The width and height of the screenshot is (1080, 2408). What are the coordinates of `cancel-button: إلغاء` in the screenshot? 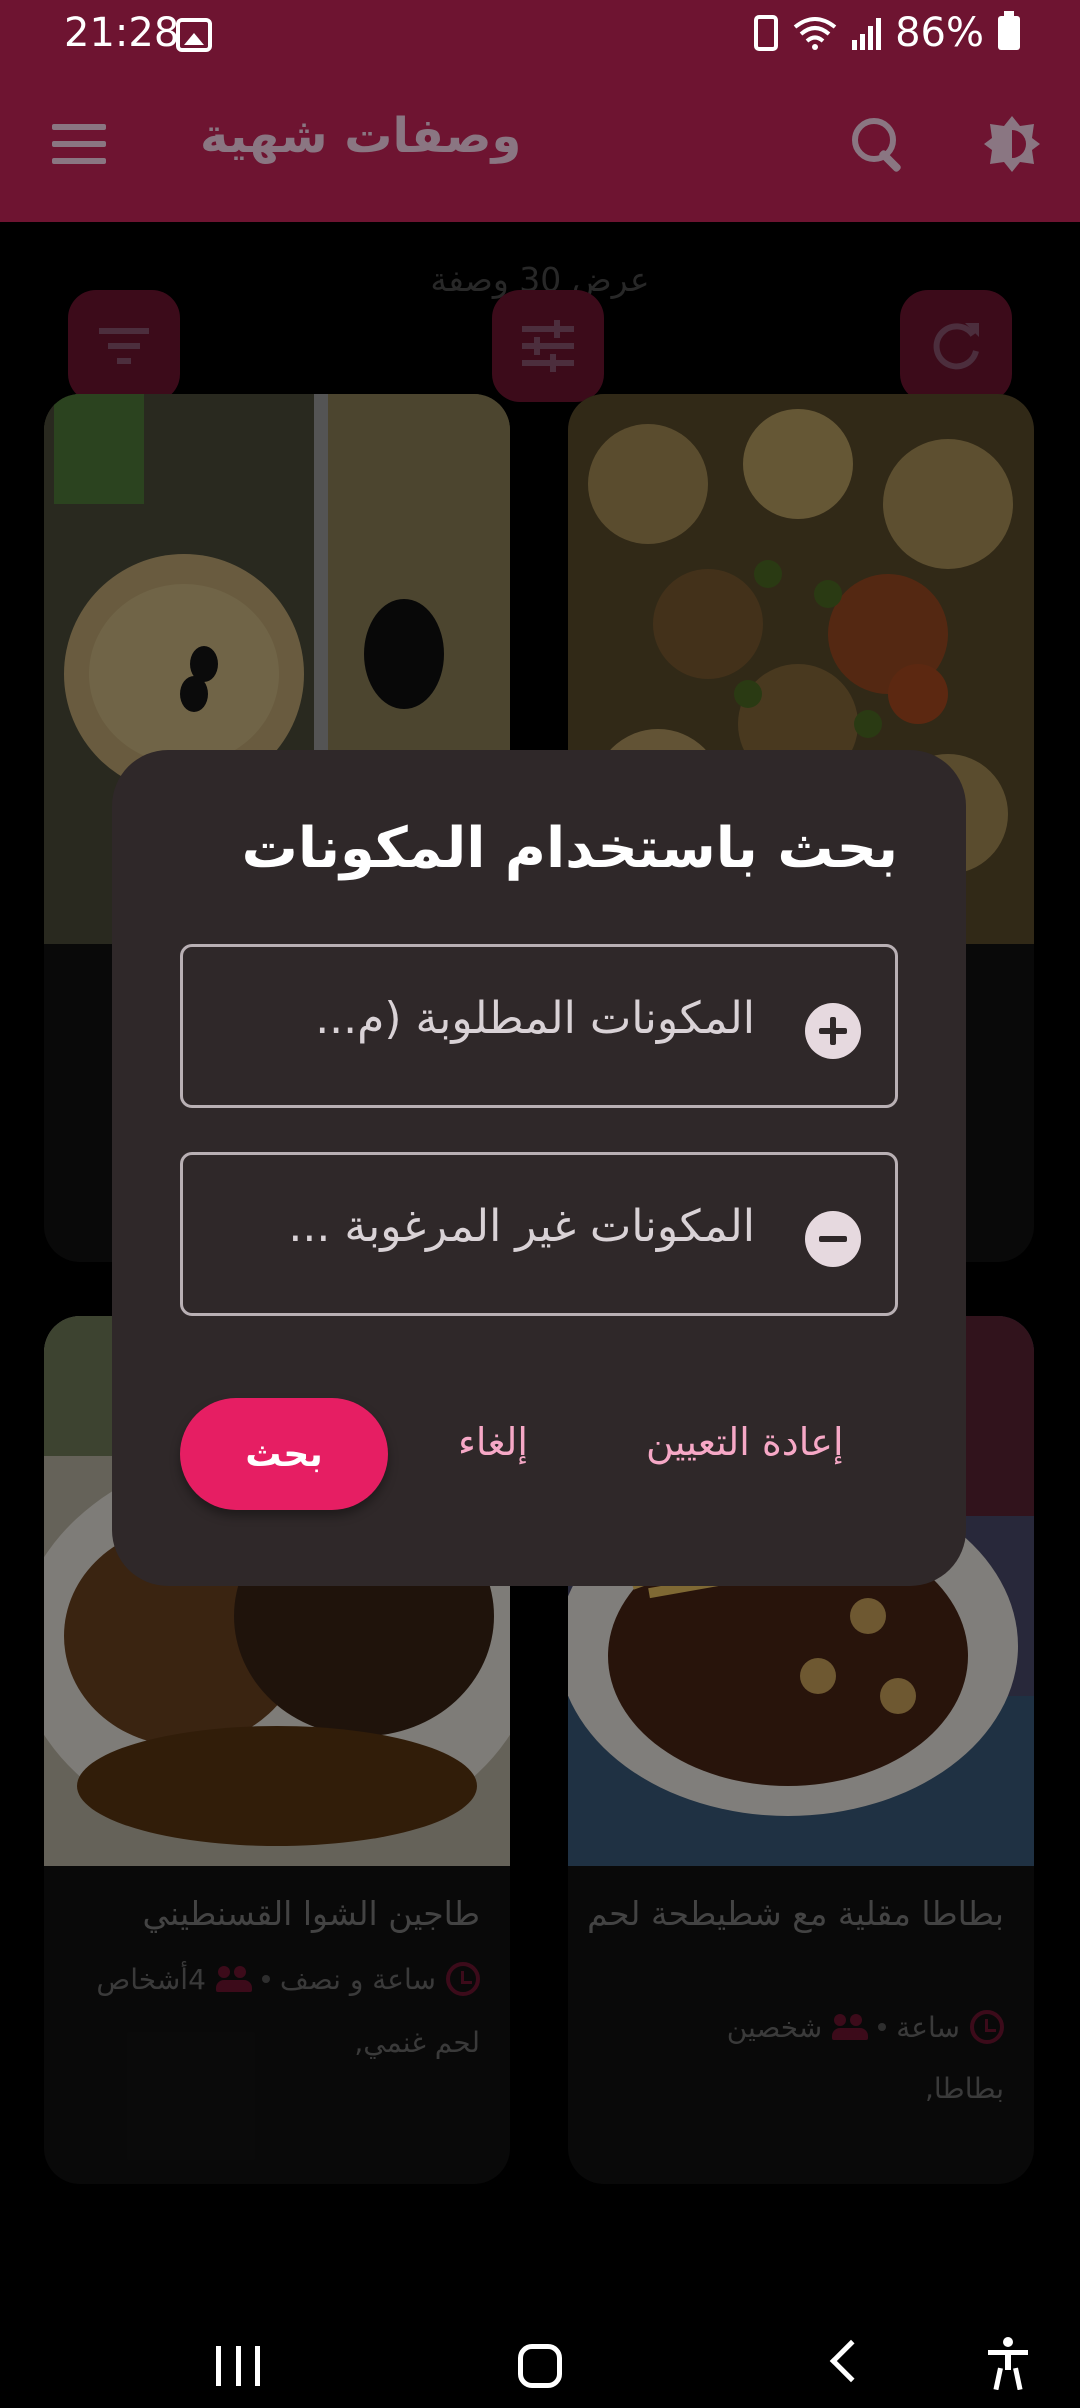 It's located at (493, 1442).